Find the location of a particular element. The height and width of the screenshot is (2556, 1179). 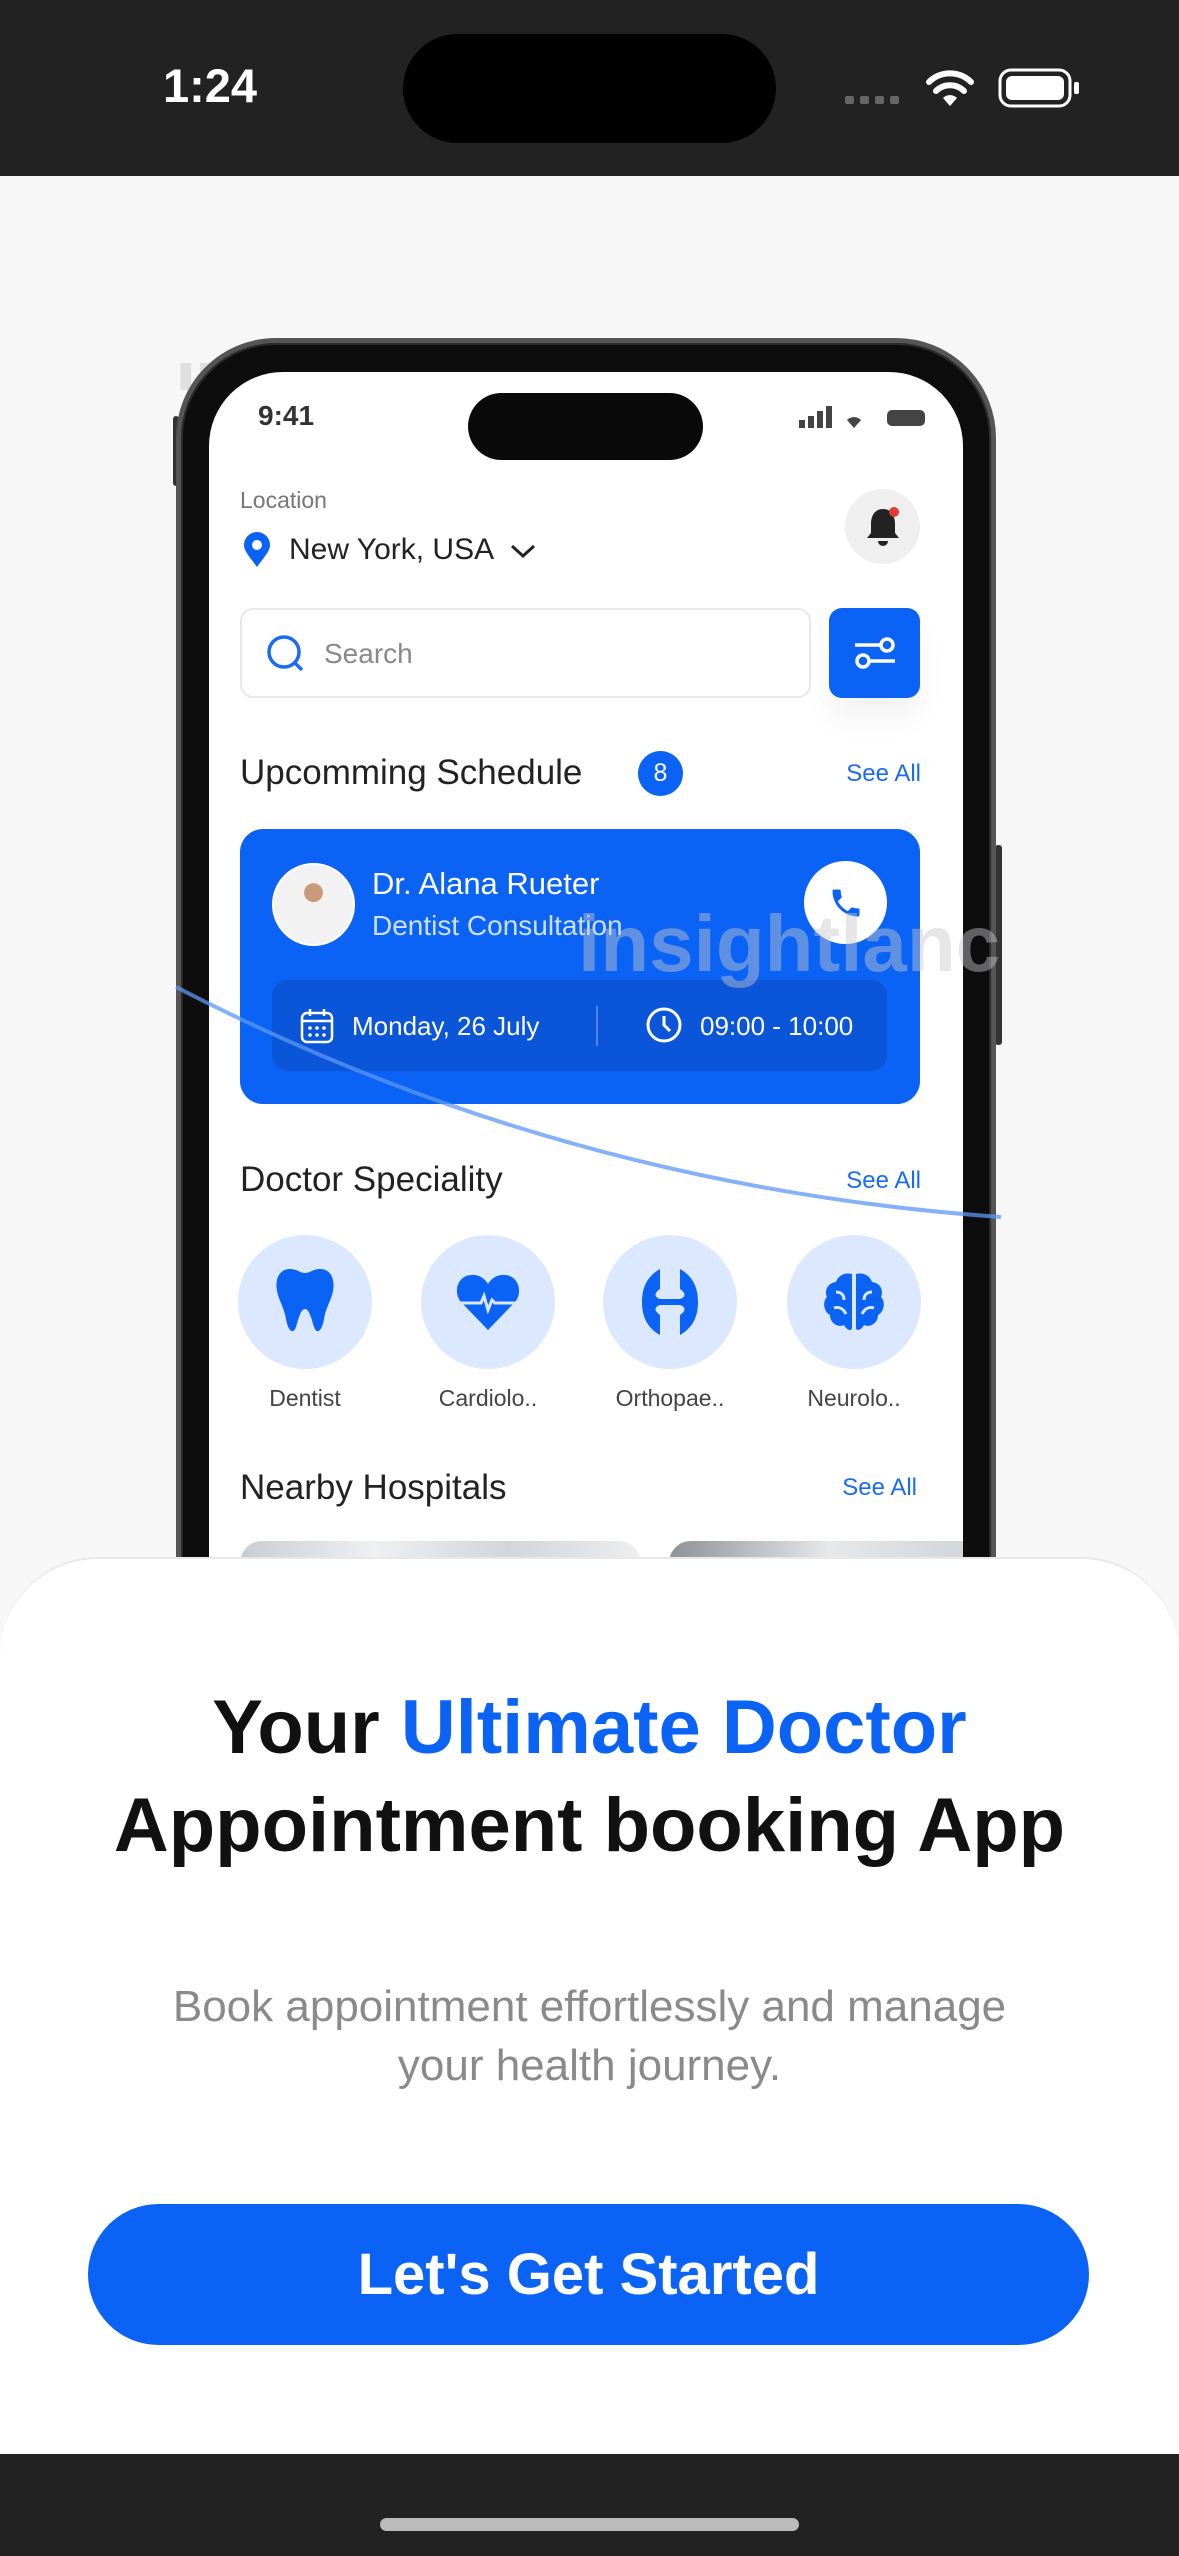

home-indicator is located at coordinates (589, 2524).